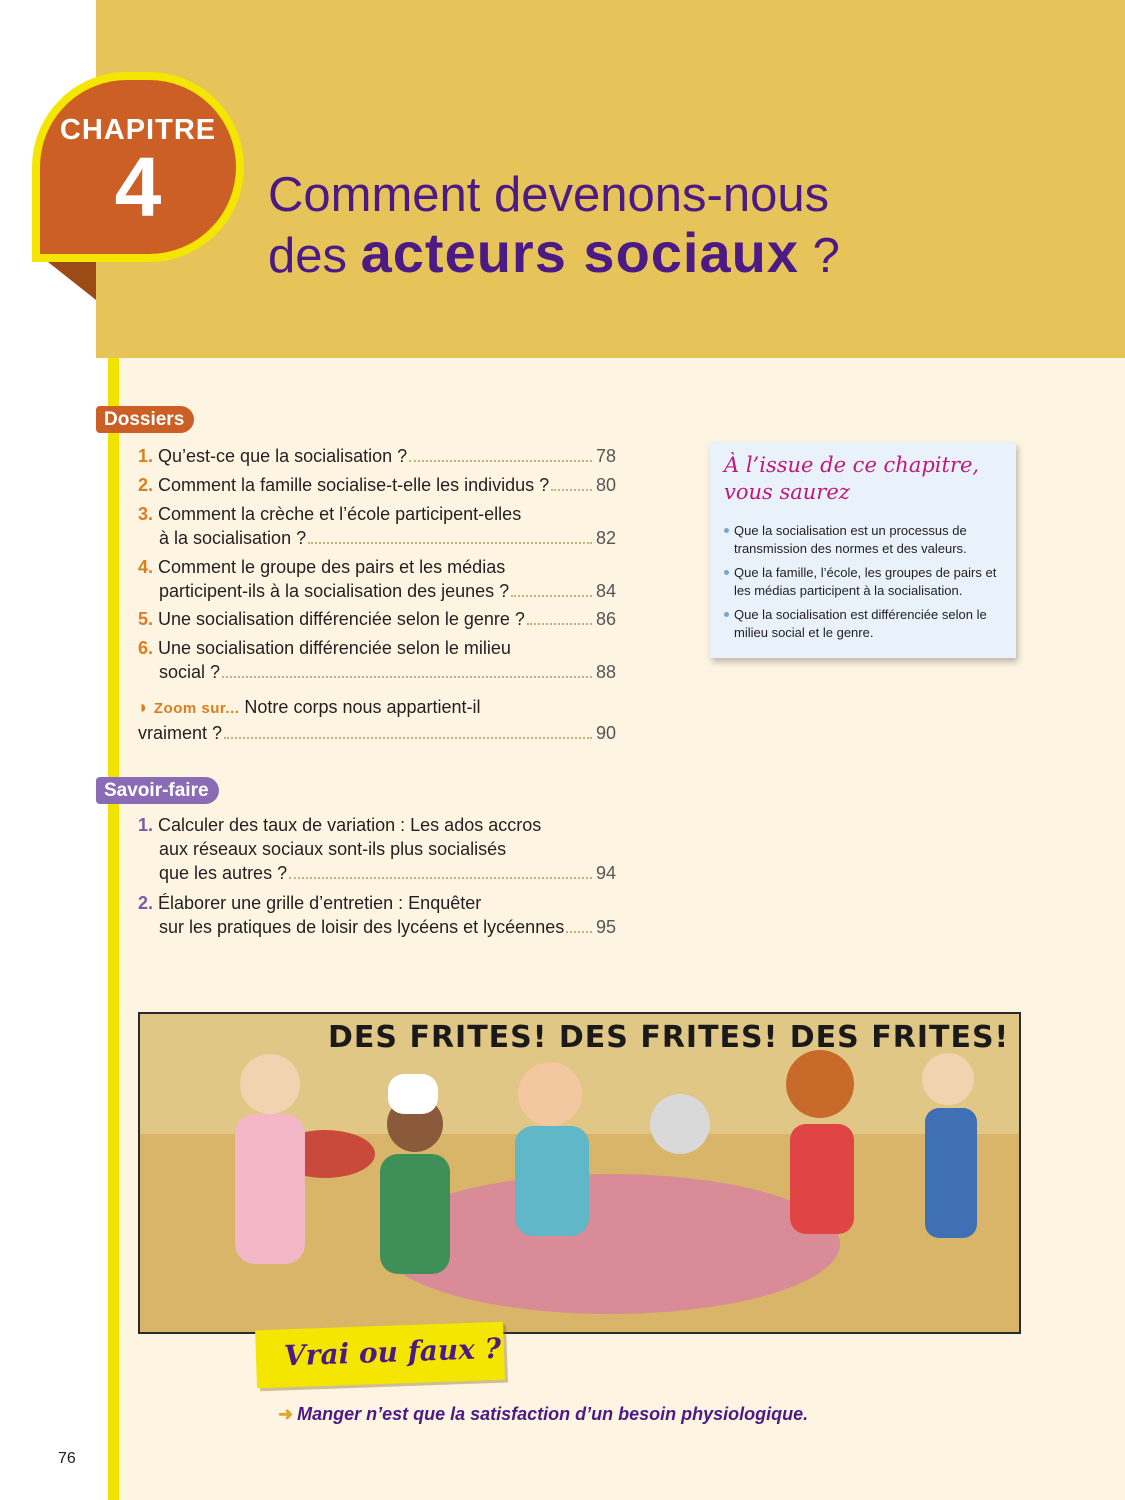 Image resolution: width=1125 pixels, height=1500 pixels. I want to click on objectives-title-line-1: À l’issue de ce chapitre,, so click(852, 465).